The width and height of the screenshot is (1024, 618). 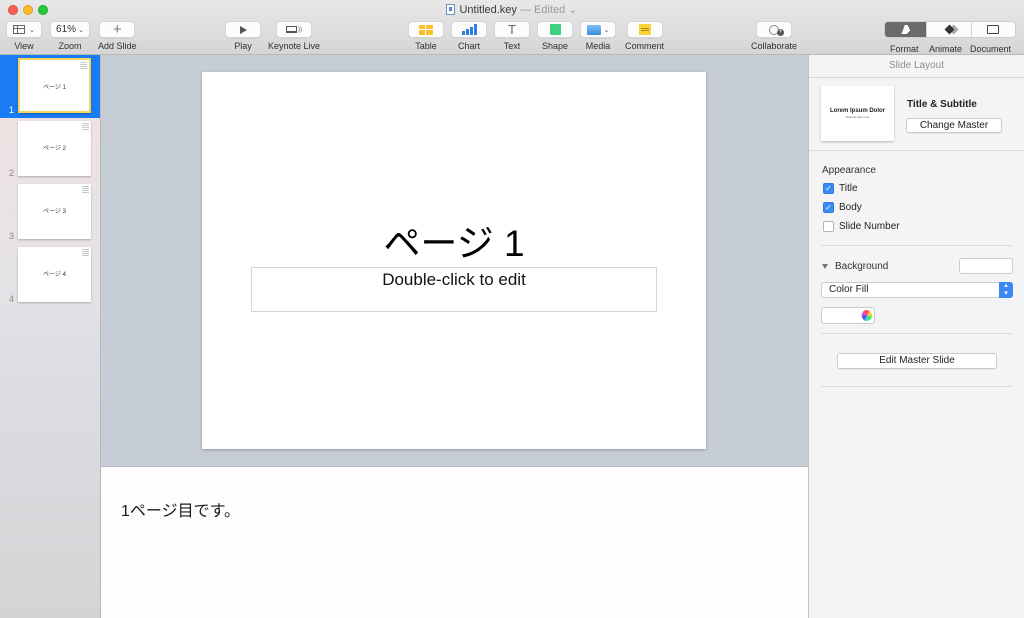 I want to click on slide-thumbnail-2: ページ 2 2, so click(x=50, y=149).